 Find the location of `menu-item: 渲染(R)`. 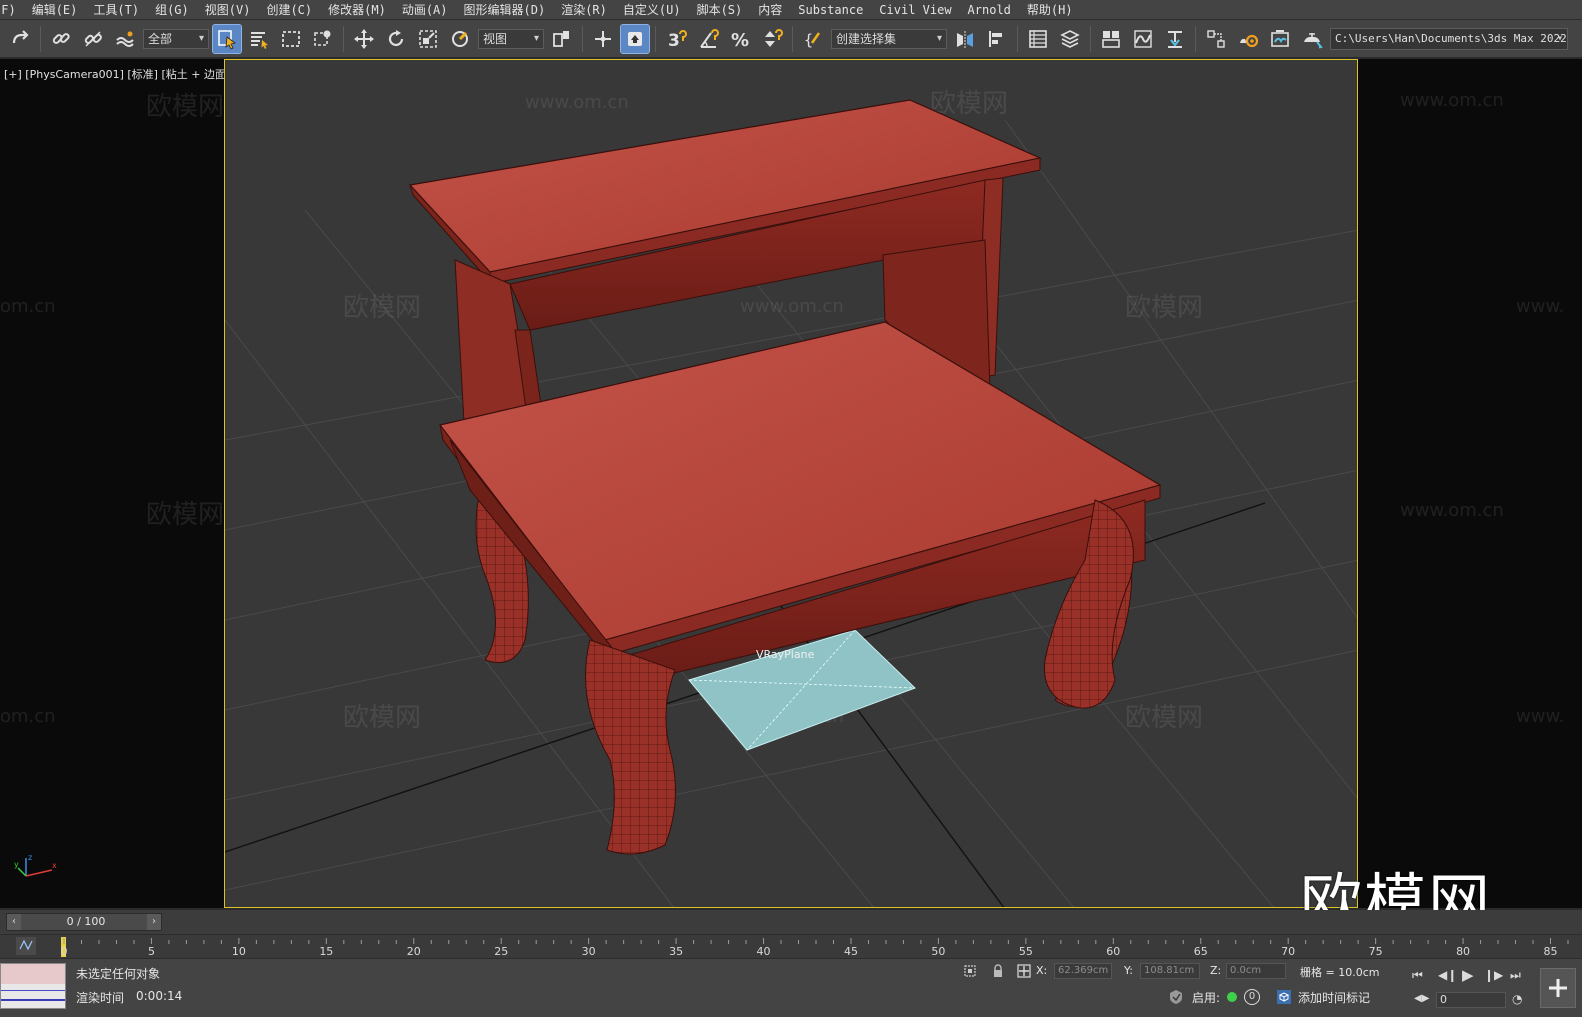

menu-item: 渲染(R) is located at coordinates (584, 10).